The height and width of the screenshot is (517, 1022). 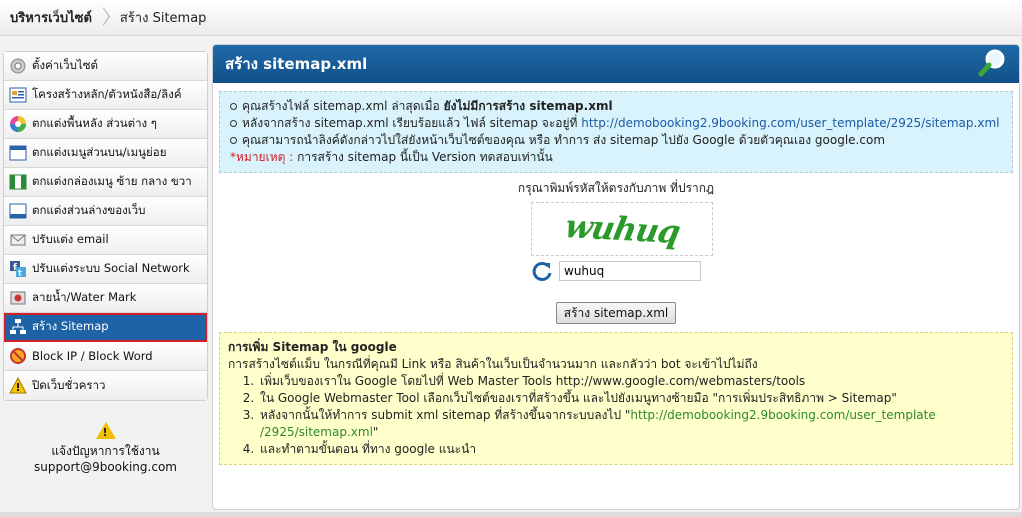 I want to click on sidebar-item-label: Block IP / Block Word, so click(x=92, y=356).